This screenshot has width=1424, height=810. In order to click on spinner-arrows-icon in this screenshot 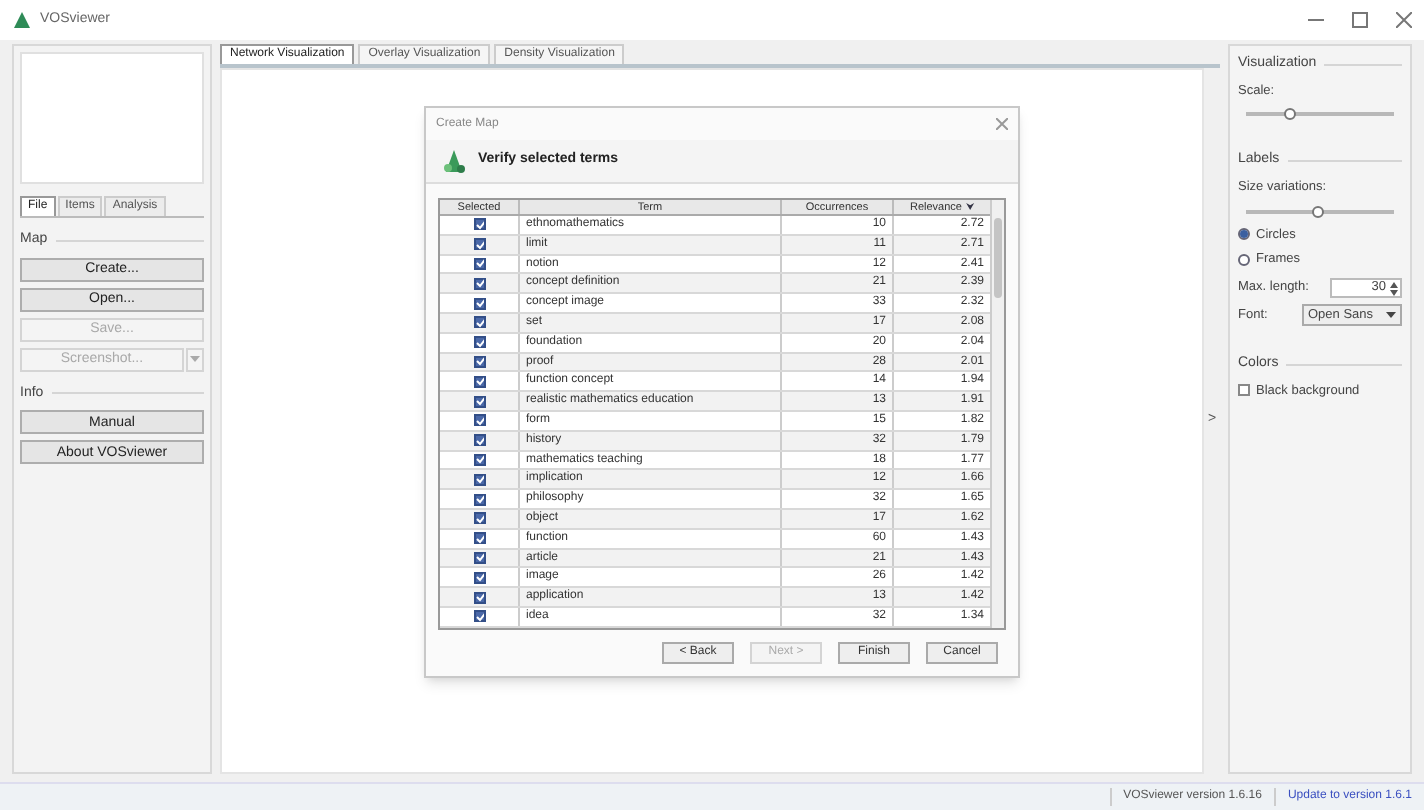, I will do `click(1394, 288)`.